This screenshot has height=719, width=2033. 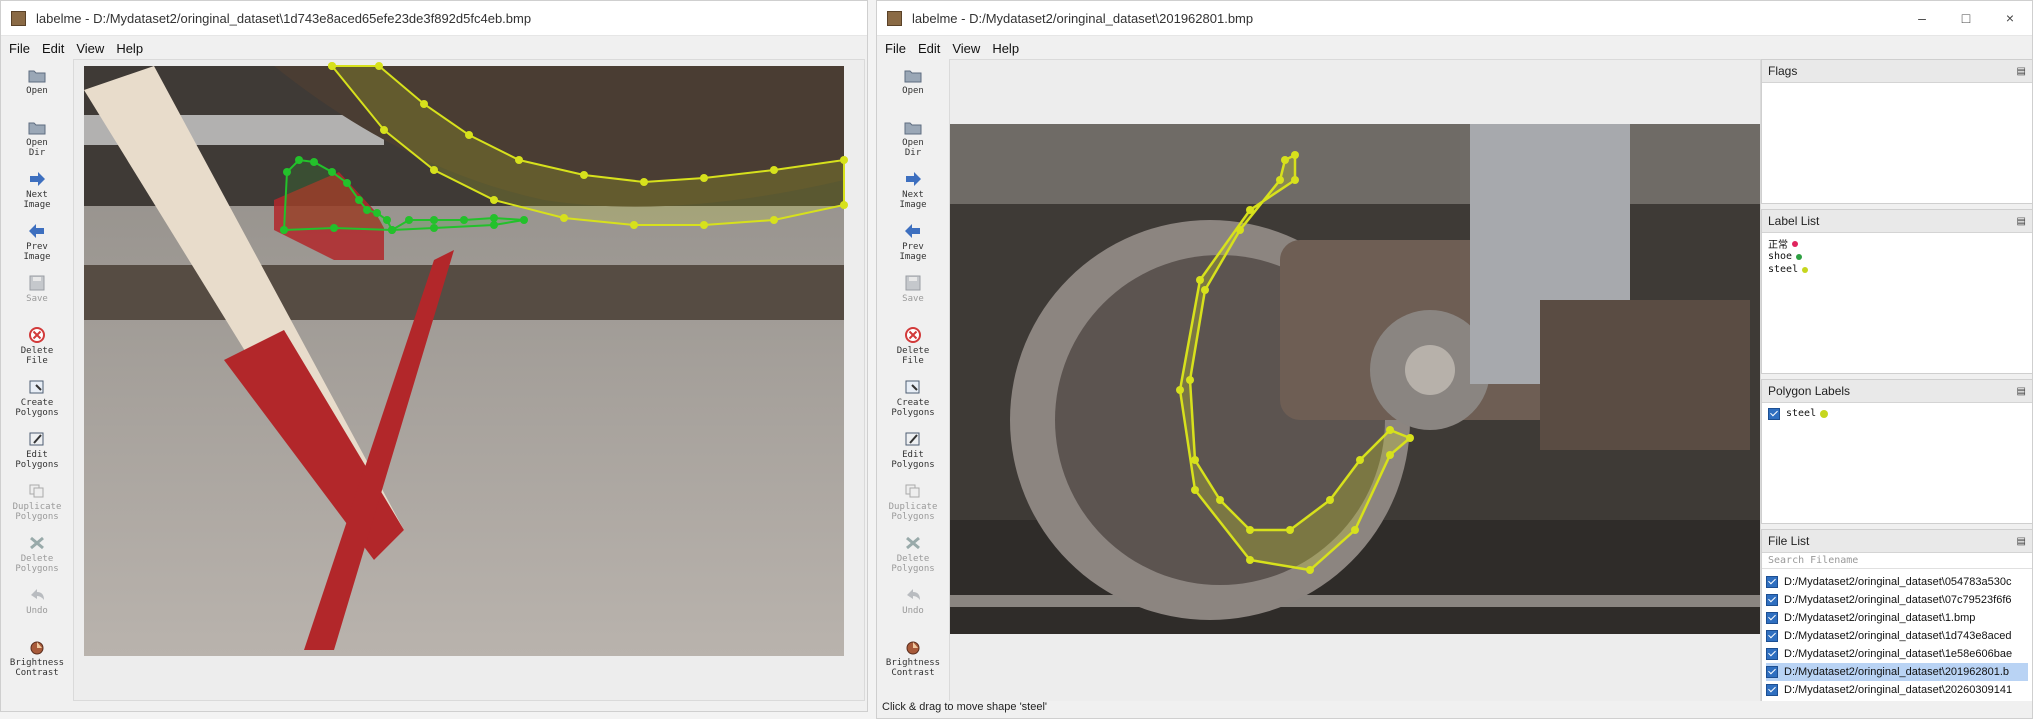 I want to click on close-button: ×, so click(x=2010, y=18).